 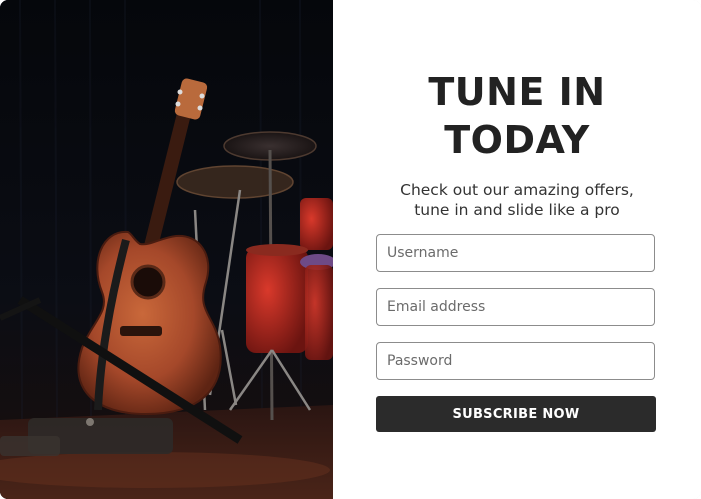 I want to click on subtitle-line-1: Check out our amazing offers,, so click(x=517, y=190).